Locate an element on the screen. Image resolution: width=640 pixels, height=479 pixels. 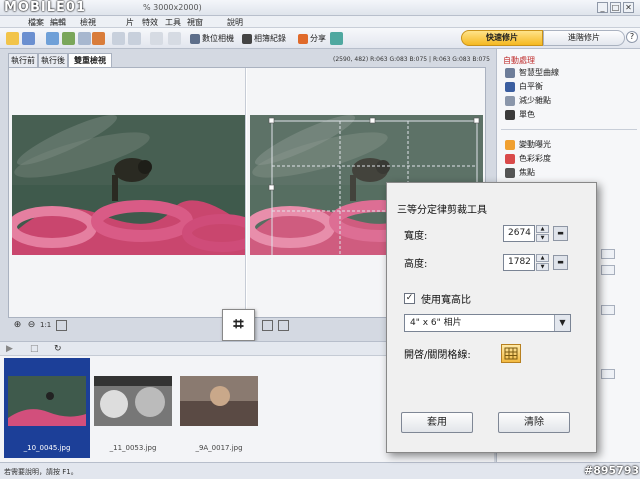
aspect-ratio-select: 4" x 6" 相片 ▼ is located at coordinates (487, 323).